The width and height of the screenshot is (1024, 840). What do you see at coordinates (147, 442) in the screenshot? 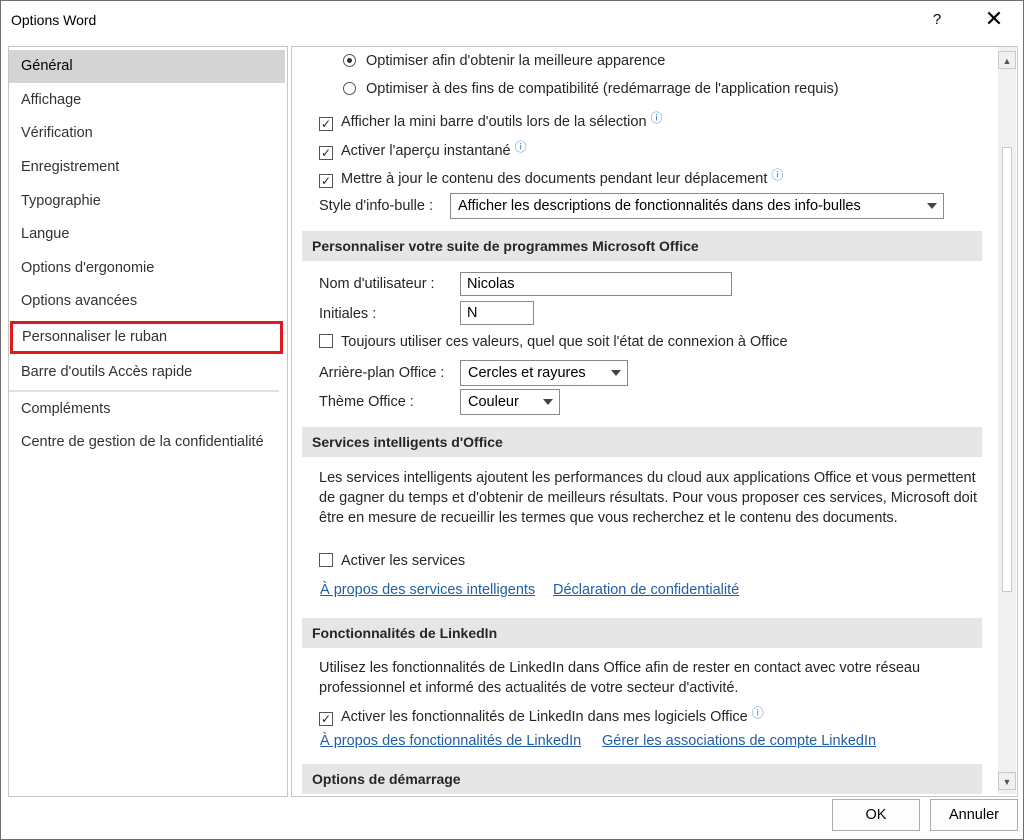
I see `sidebar-item-trust-center: Centre de gestion de la confidentialité` at bounding box center [147, 442].